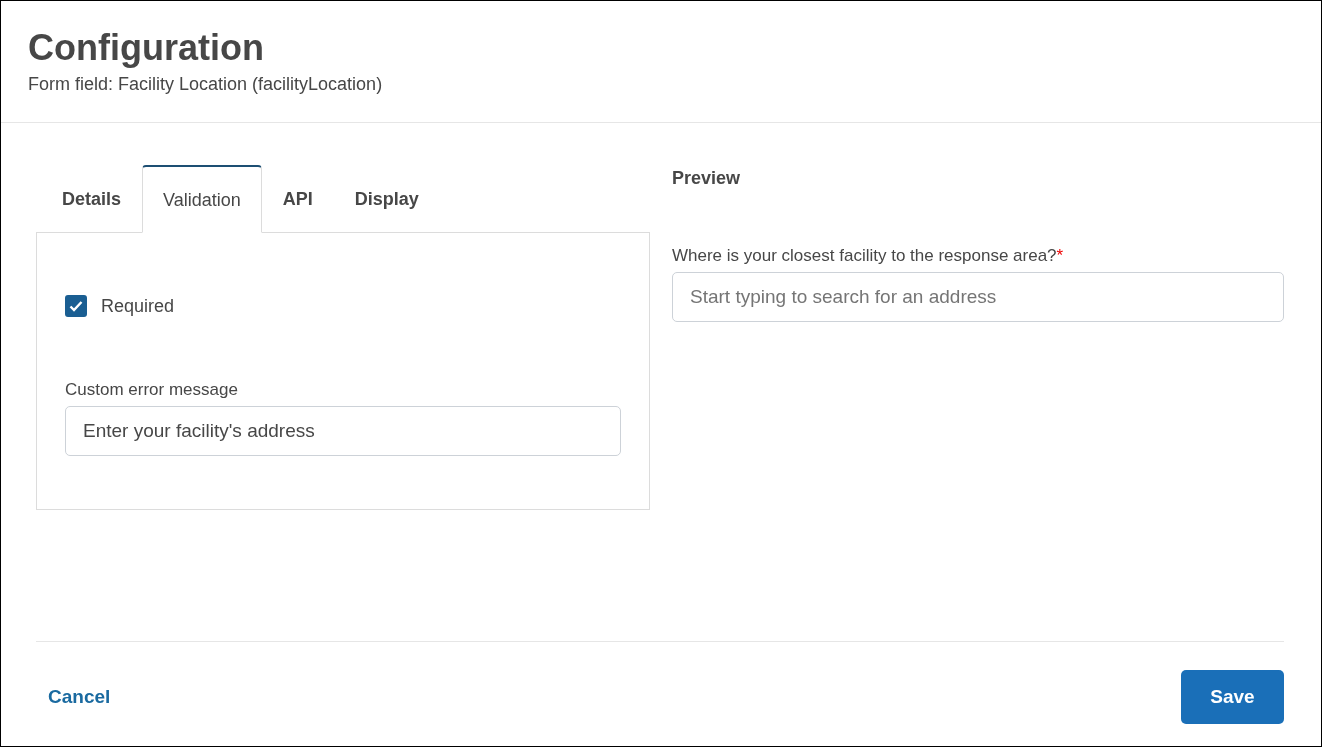 This screenshot has height=747, width=1322. What do you see at coordinates (92, 198) in the screenshot?
I see `tab: Details` at bounding box center [92, 198].